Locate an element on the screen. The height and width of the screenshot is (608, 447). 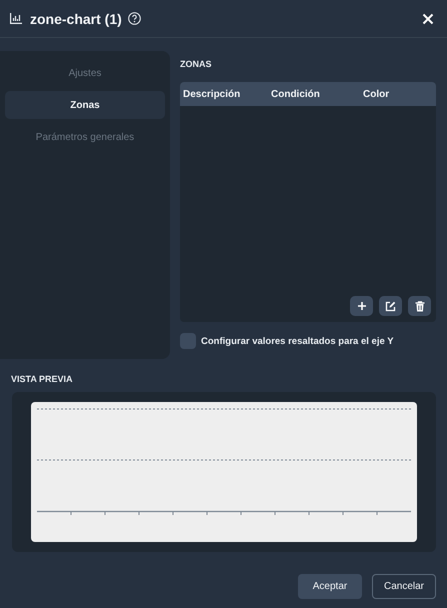
cancel-button: Cancelar is located at coordinates (404, 586).